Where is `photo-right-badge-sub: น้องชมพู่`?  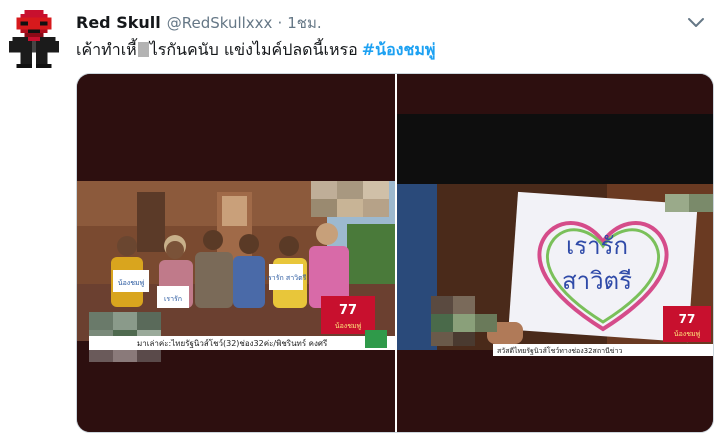 photo-right-badge-sub: น้องชมพู่ is located at coordinates (687, 334).